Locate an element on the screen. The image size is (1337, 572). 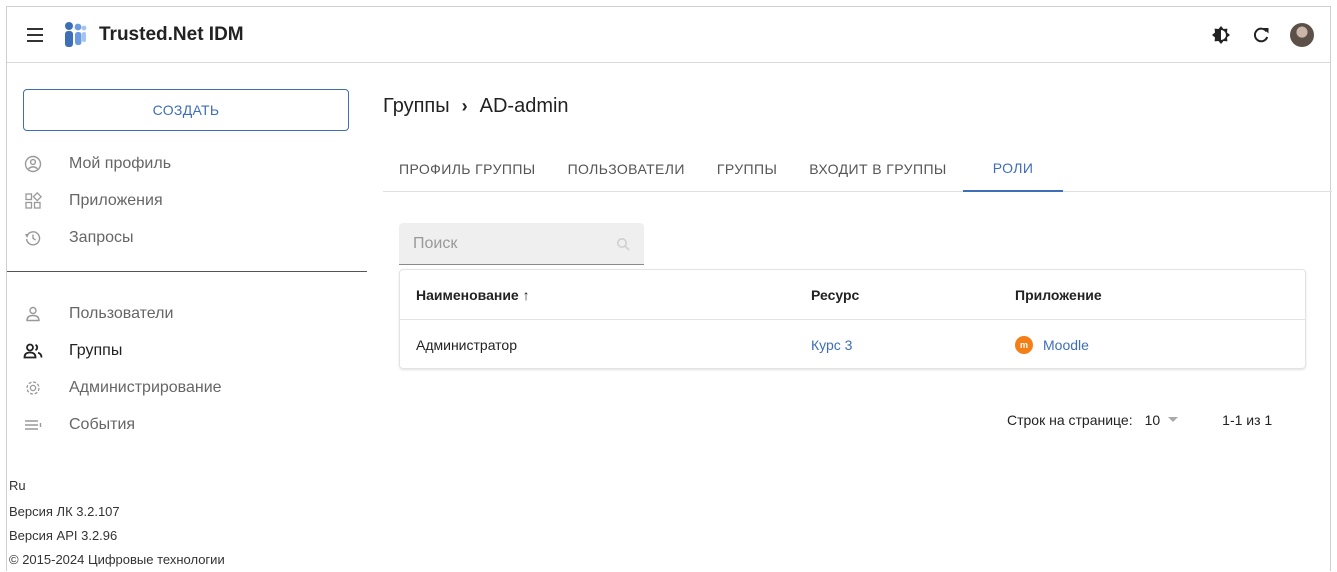
tab-roles: РОЛИ is located at coordinates (1013, 169).